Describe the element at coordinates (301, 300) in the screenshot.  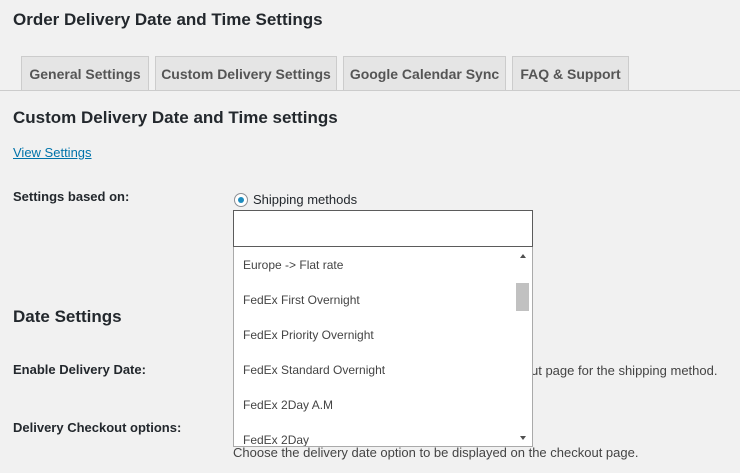
I see `dropdown-option: FedEx First Overnight` at that location.